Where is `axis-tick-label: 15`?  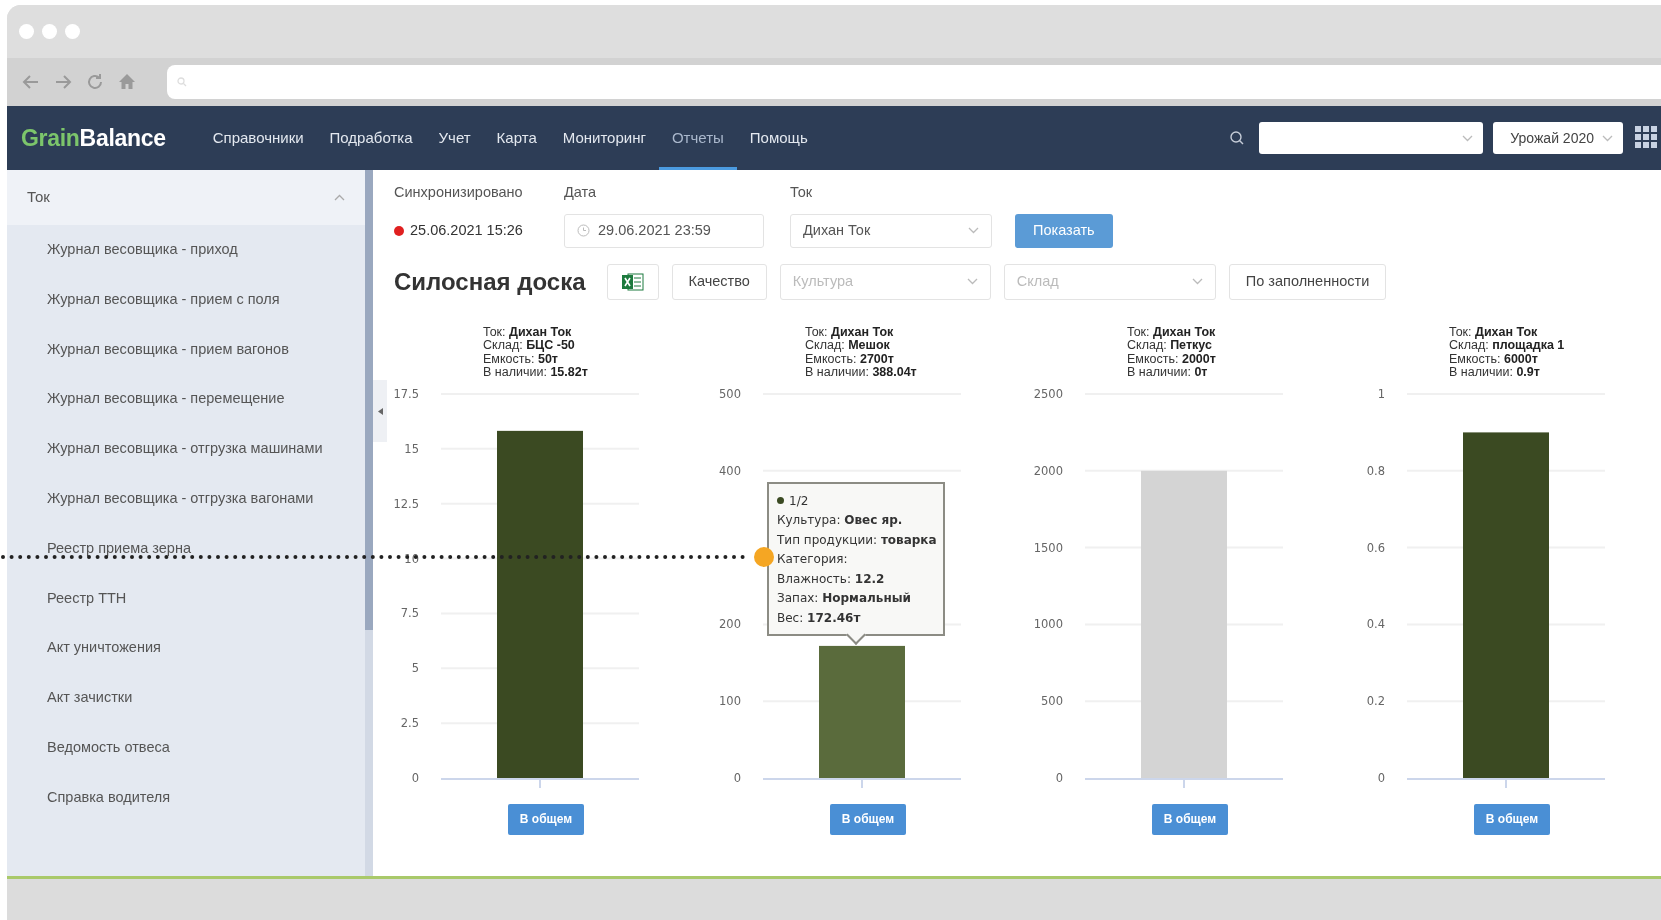 axis-tick-label: 15 is located at coordinates (411, 448).